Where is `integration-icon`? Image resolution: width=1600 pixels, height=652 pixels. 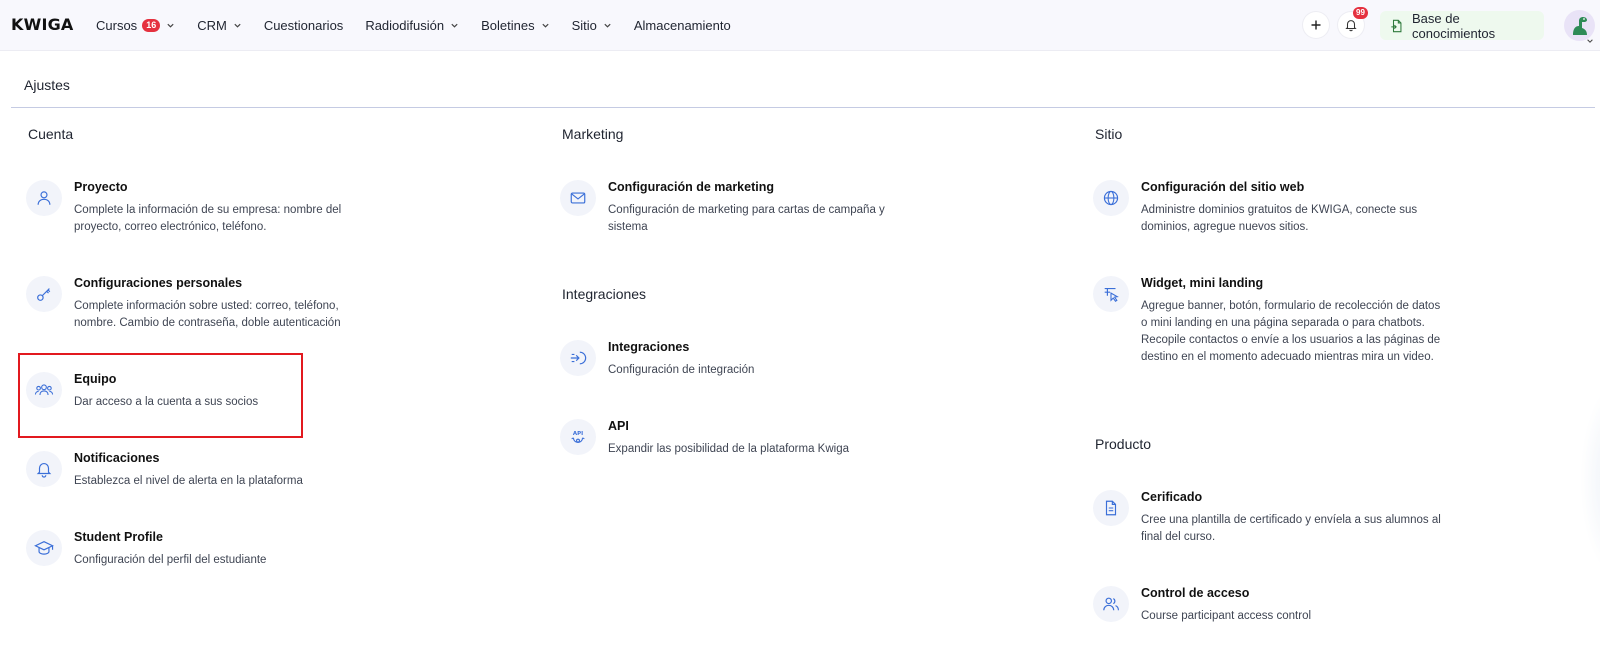
integration-icon is located at coordinates (578, 358).